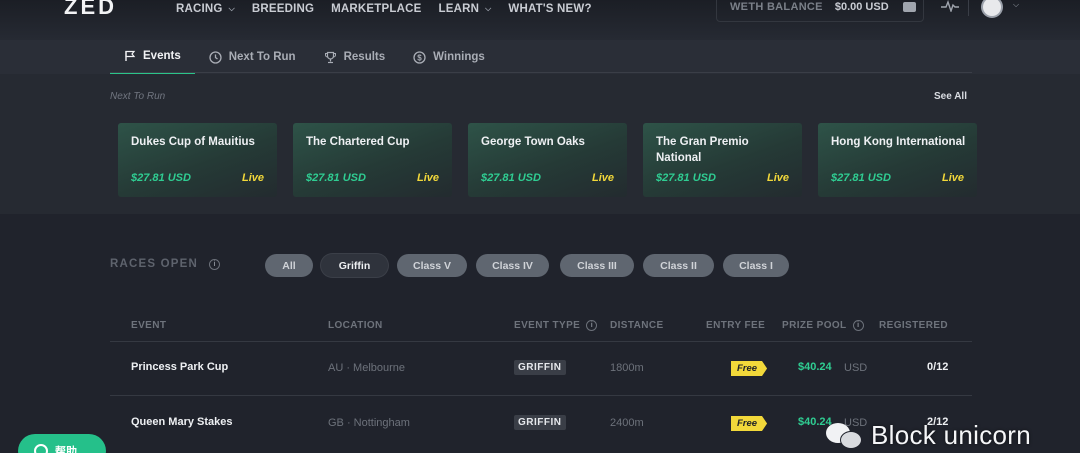  Describe the element at coordinates (162, 56) in the screenshot. I see `tab-events-label: Events` at that location.